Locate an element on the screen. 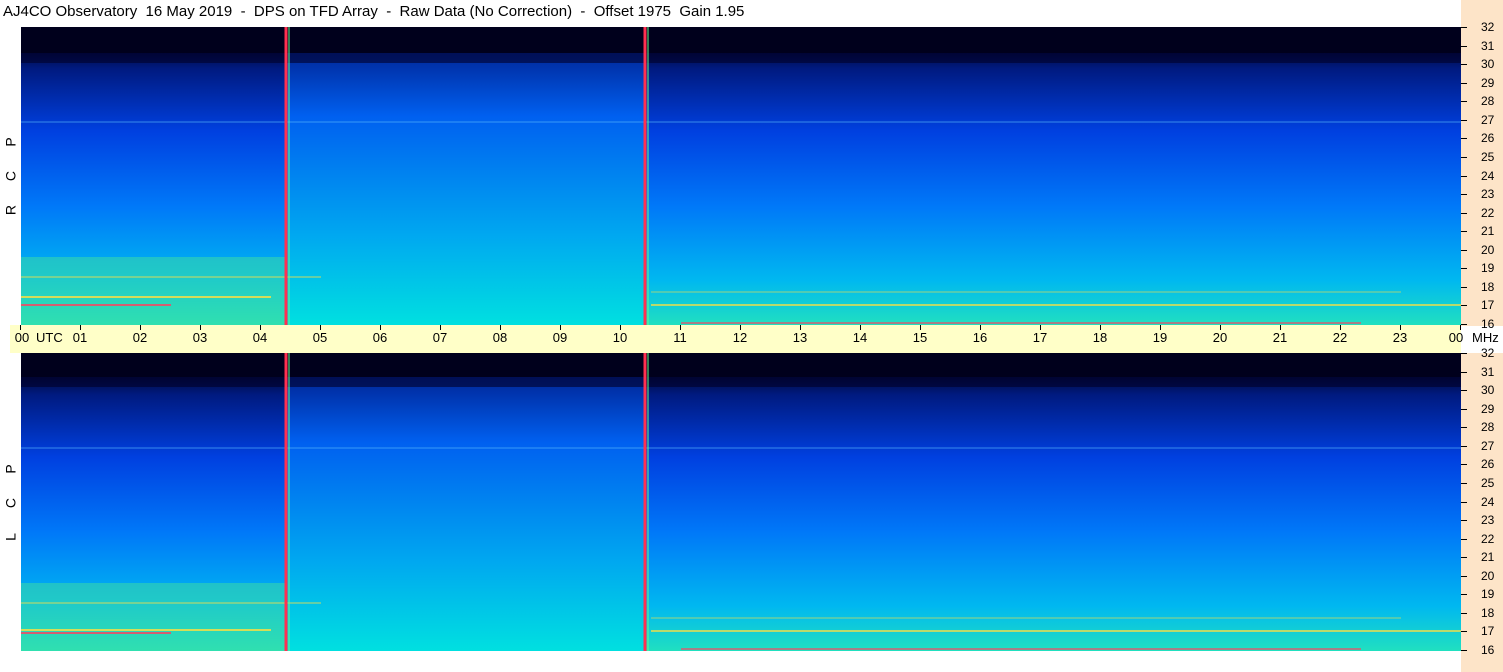 The width and height of the screenshot is (1503, 672). rcp-label: P C R is located at coordinates (10, 176).